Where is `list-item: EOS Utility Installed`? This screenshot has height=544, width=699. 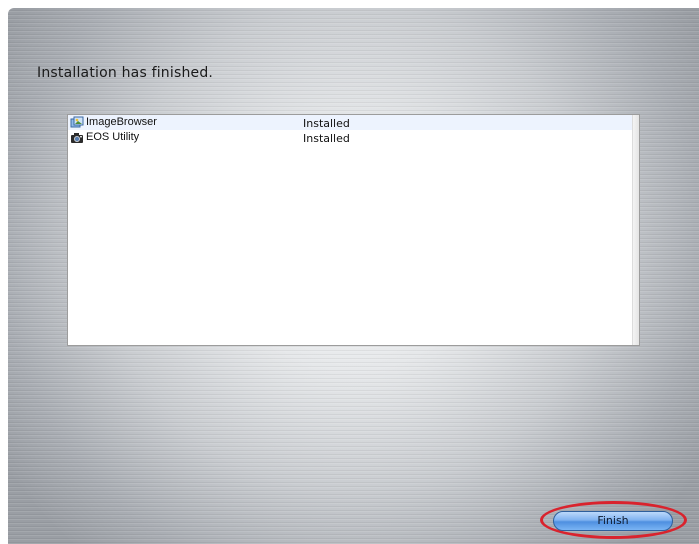 list-item: EOS Utility Installed is located at coordinates (353, 137).